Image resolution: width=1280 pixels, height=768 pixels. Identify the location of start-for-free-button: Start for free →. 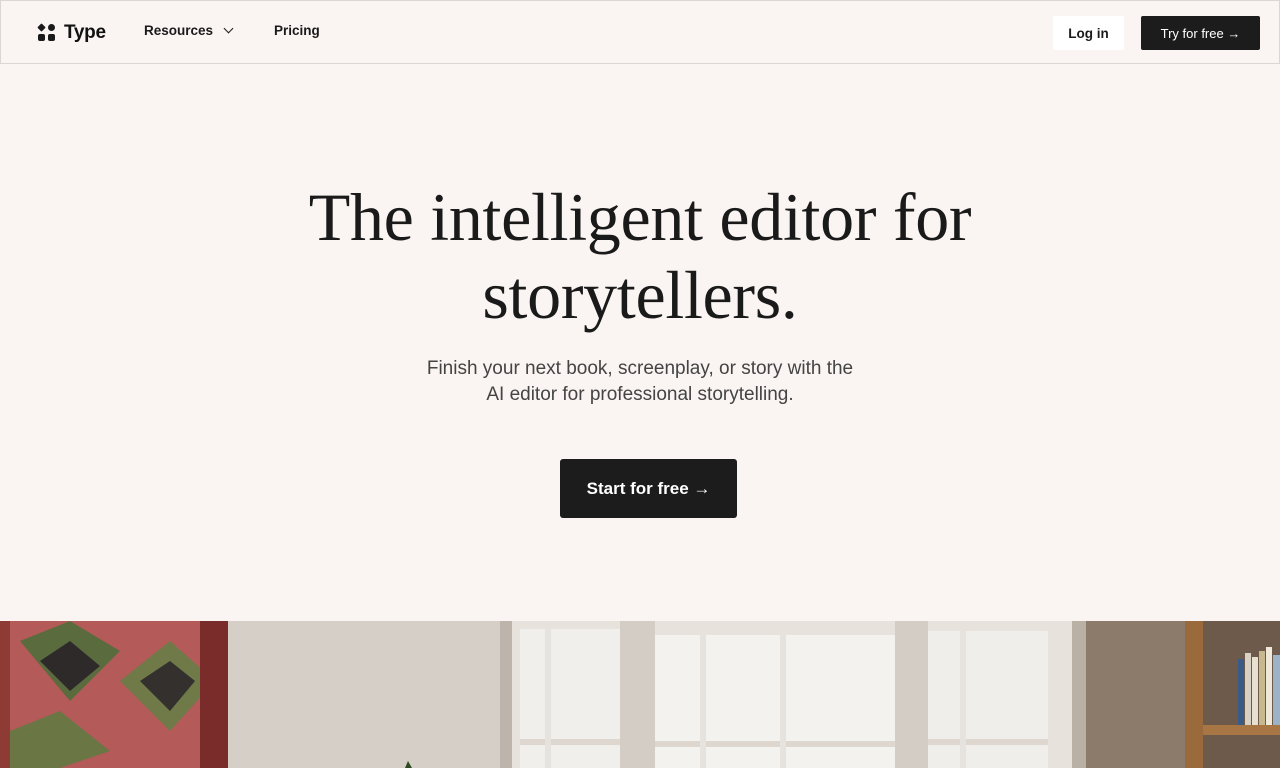
(648, 488).